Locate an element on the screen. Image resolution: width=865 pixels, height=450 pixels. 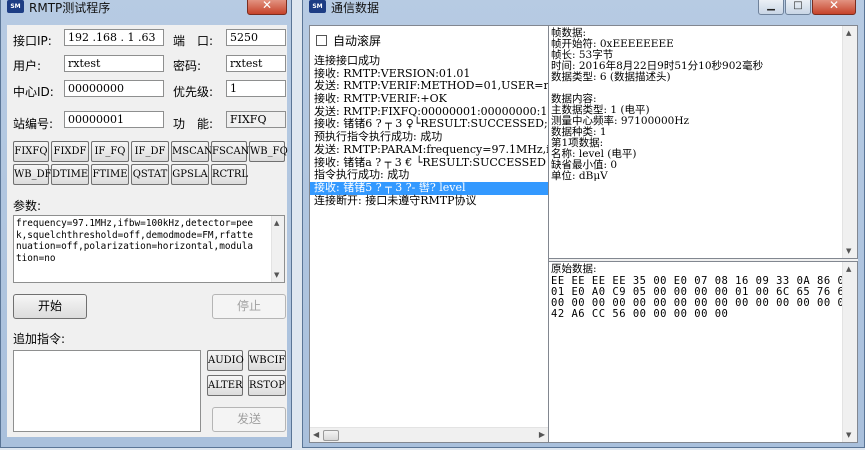
maximize-button: □ is located at coordinates (798, 7).